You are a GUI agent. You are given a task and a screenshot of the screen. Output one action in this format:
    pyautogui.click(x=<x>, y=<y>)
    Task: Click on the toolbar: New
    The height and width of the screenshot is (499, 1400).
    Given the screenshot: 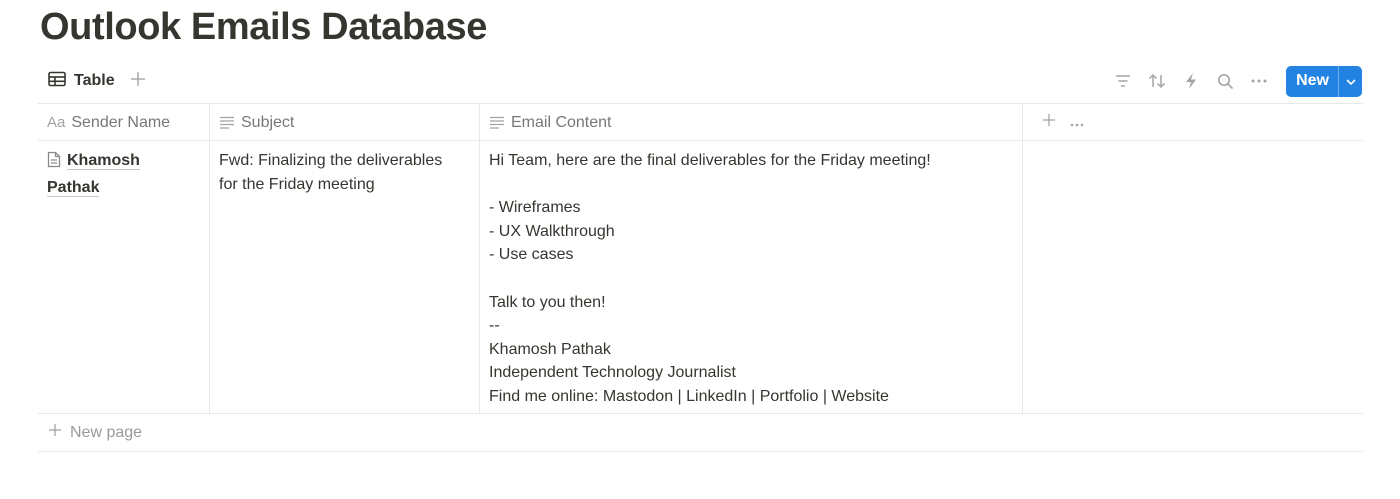 What is the action you would take?
    pyautogui.click(x=1236, y=81)
    